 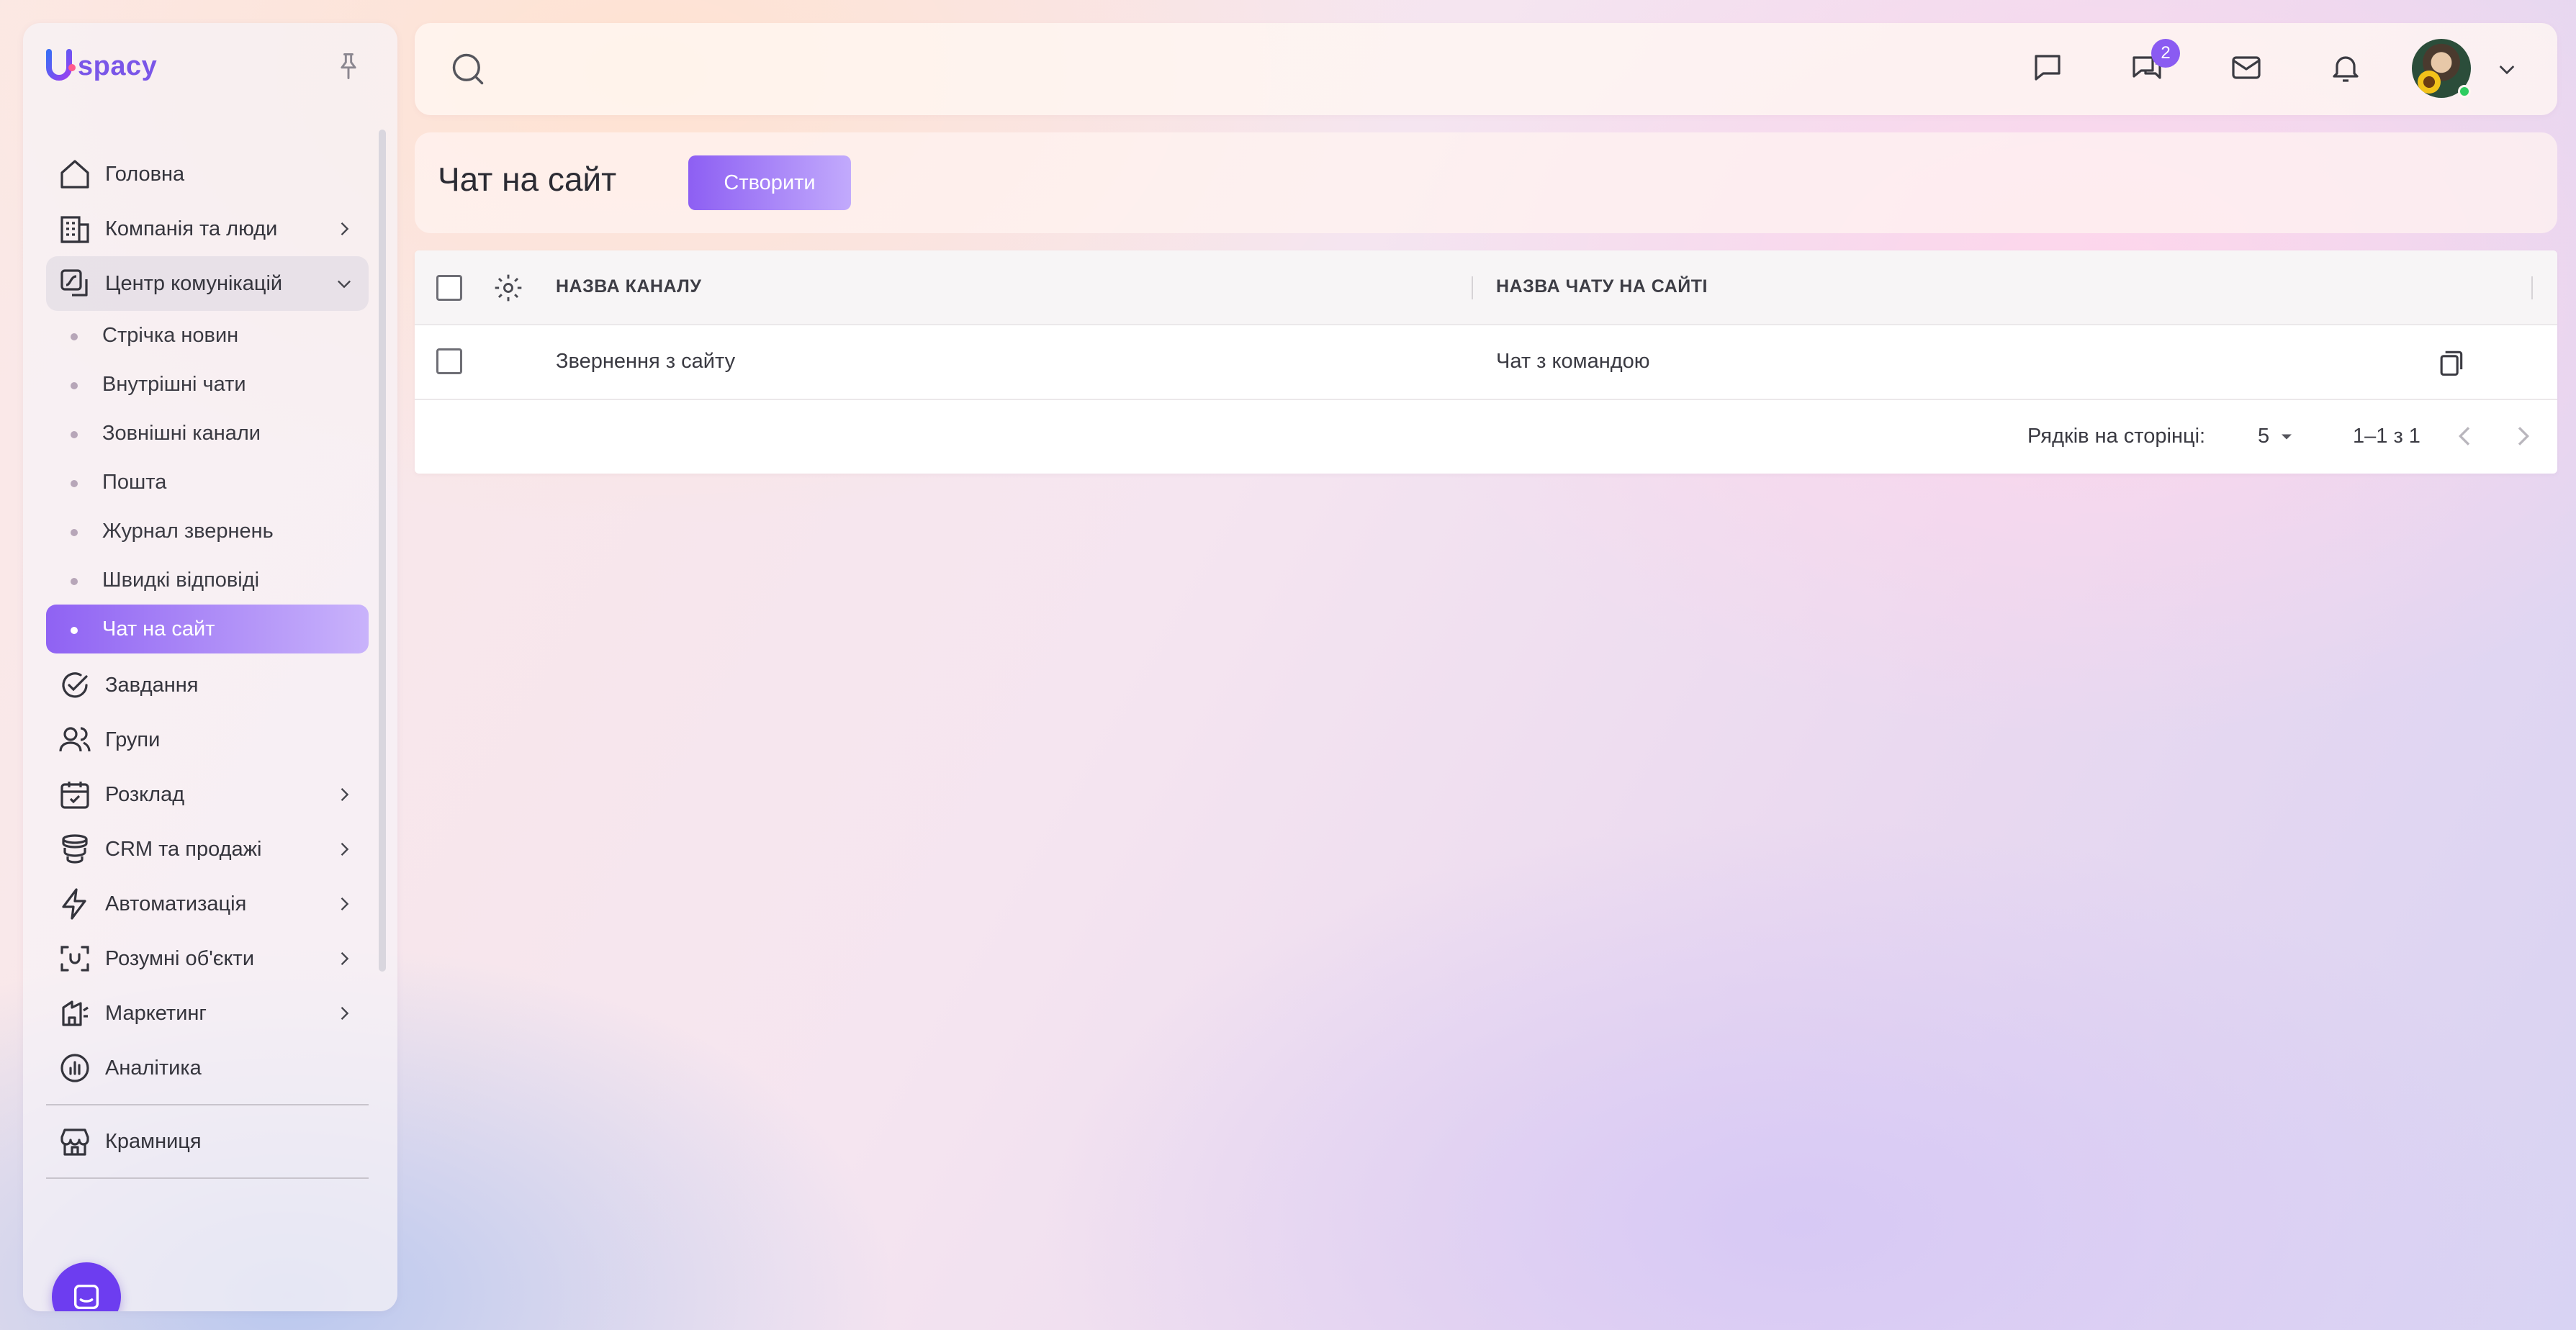 I want to click on bell-icon, so click(x=2346, y=69).